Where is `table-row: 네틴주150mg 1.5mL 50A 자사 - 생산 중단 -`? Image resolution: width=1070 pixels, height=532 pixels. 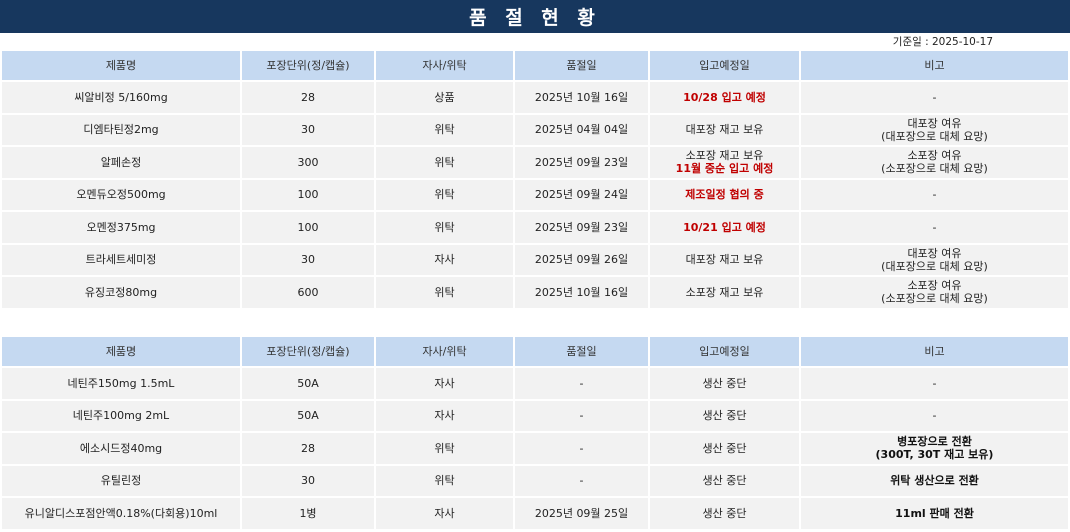
table-row: 네틴주150mg 1.5mL 50A 자사 - 생산 중단 - is located at coordinates (535, 383).